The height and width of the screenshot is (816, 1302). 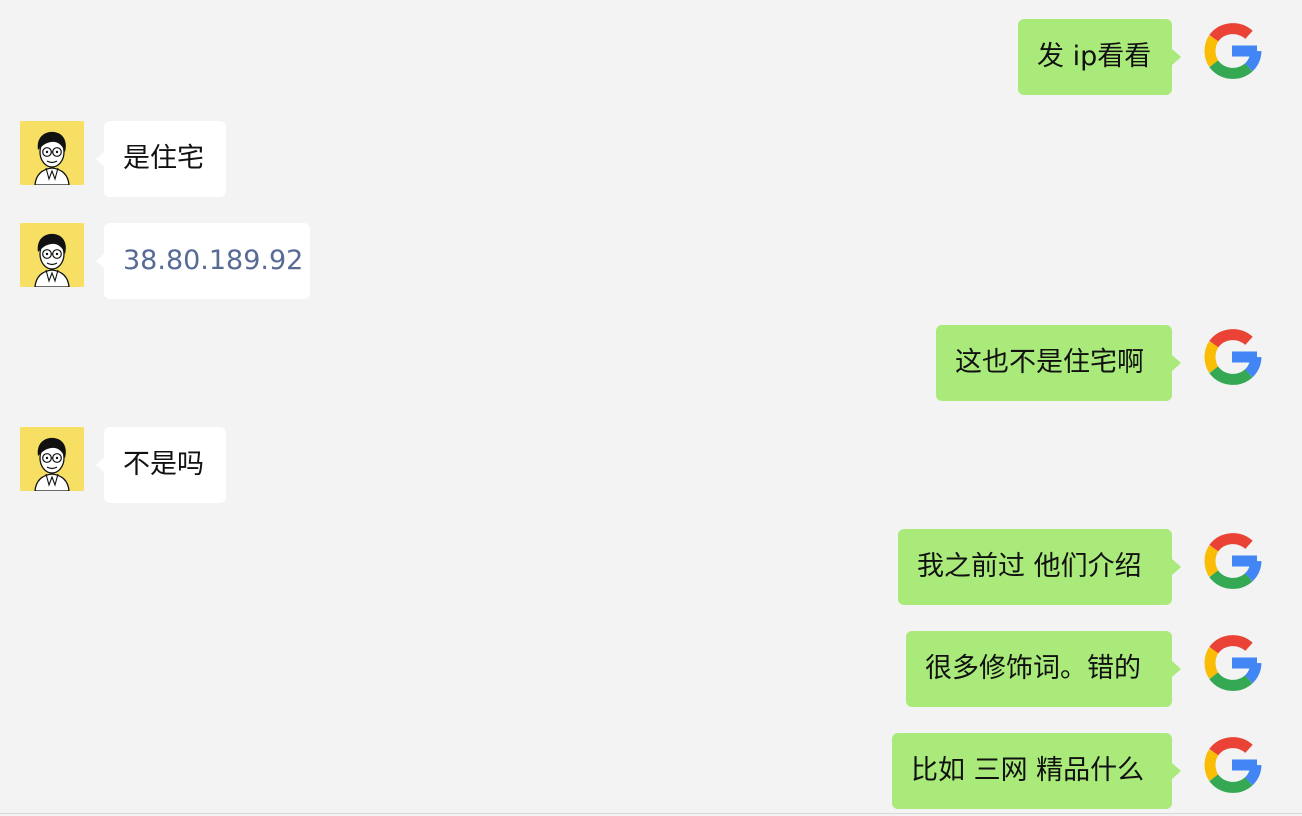 I want to click on message-bubble: 发 ip看看, so click(x=1095, y=57).